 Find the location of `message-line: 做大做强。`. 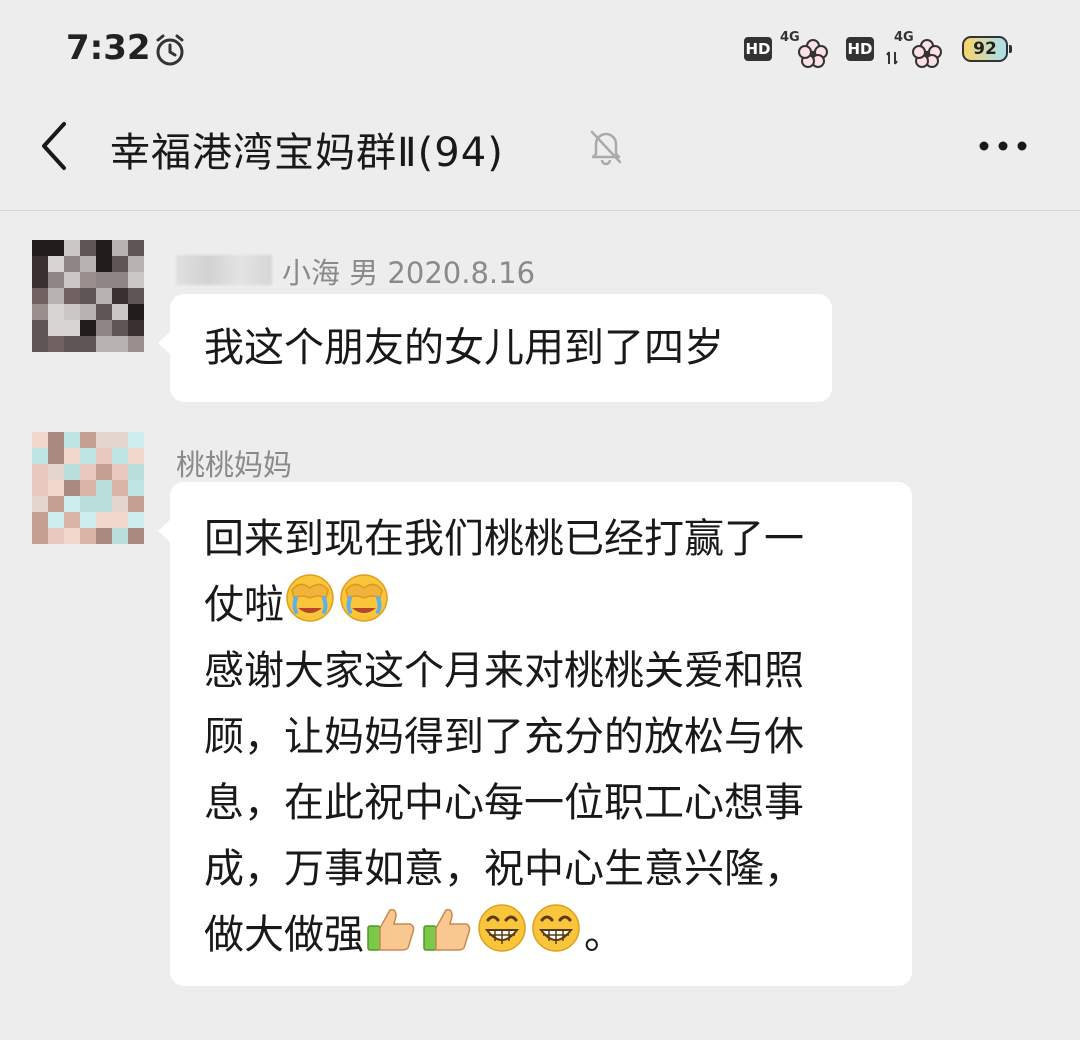

message-line: 做大做强。 is located at coordinates (541, 935).